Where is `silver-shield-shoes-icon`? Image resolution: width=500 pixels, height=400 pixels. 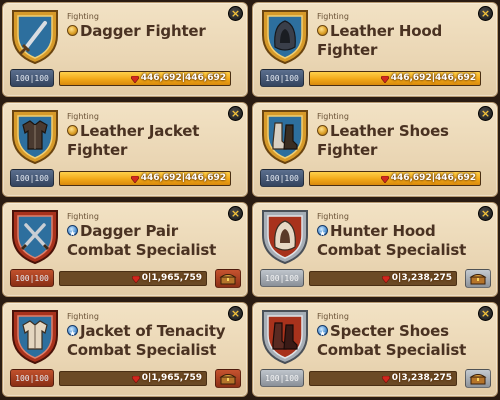
silver-shield-shoes-icon is located at coordinates (285, 336).